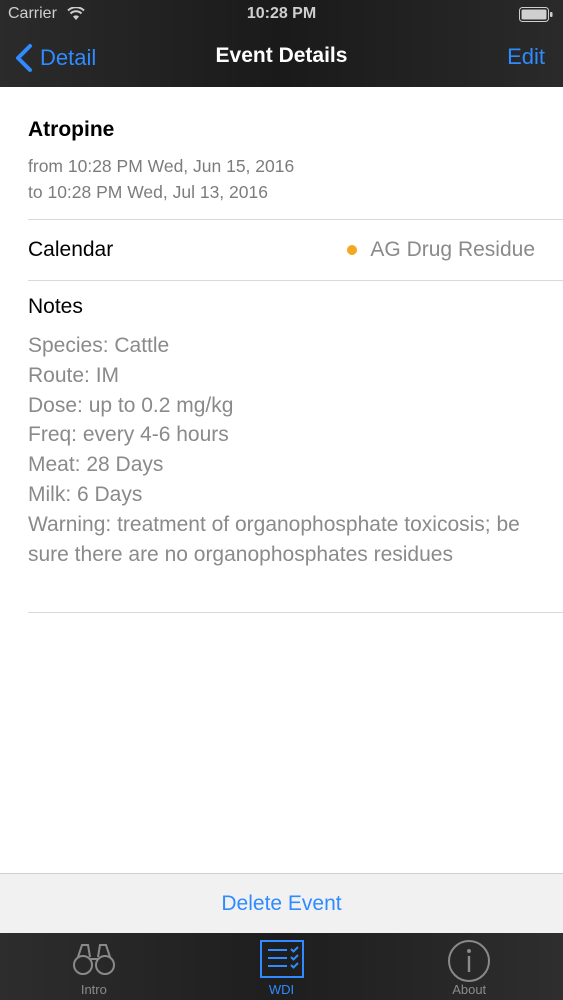 The image size is (563, 1000). What do you see at coordinates (281, 989) in the screenshot?
I see `tab-wdi-label: WDI` at bounding box center [281, 989].